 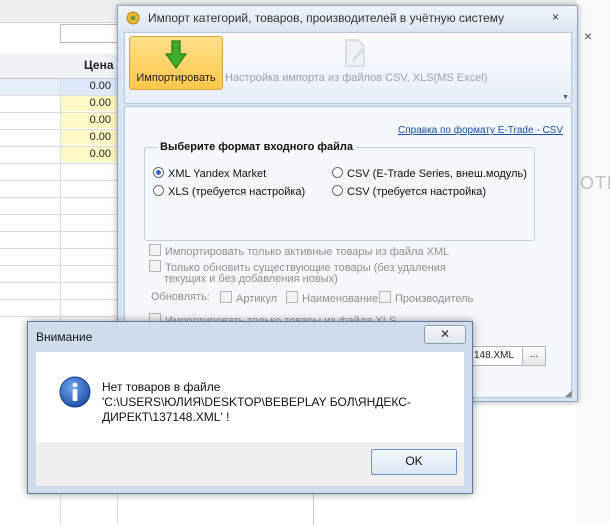 What do you see at coordinates (434, 299) in the screenshot?
I see `checkbox-label: Производитель` at bounding box center [434, 299].